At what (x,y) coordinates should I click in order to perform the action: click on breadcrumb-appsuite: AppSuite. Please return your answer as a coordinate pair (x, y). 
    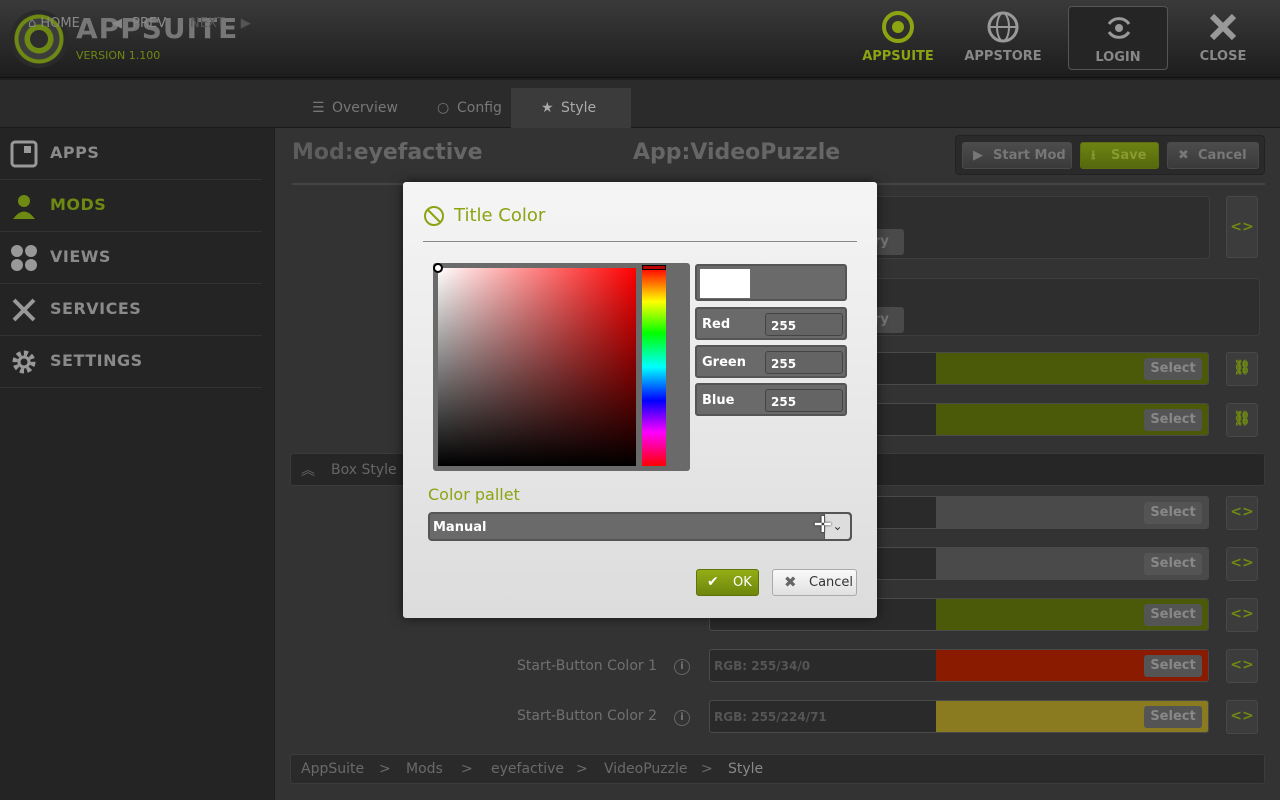
    Looking at the image, I should click on (332, 769).